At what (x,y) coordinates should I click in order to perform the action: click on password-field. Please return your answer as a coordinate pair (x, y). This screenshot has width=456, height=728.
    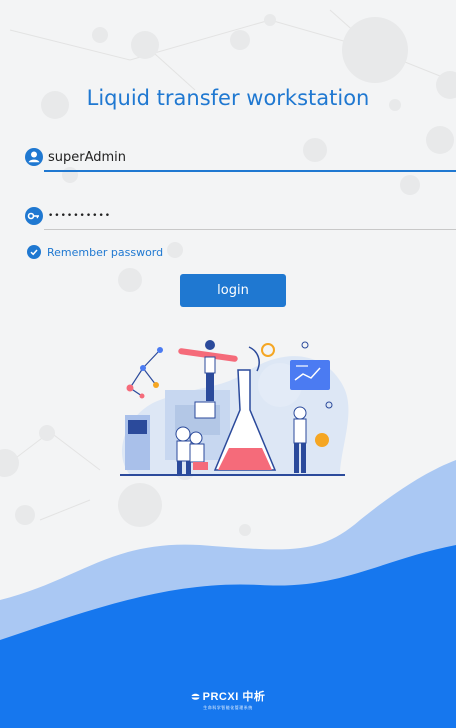
    Looking at the image, I should click on (240, 217).